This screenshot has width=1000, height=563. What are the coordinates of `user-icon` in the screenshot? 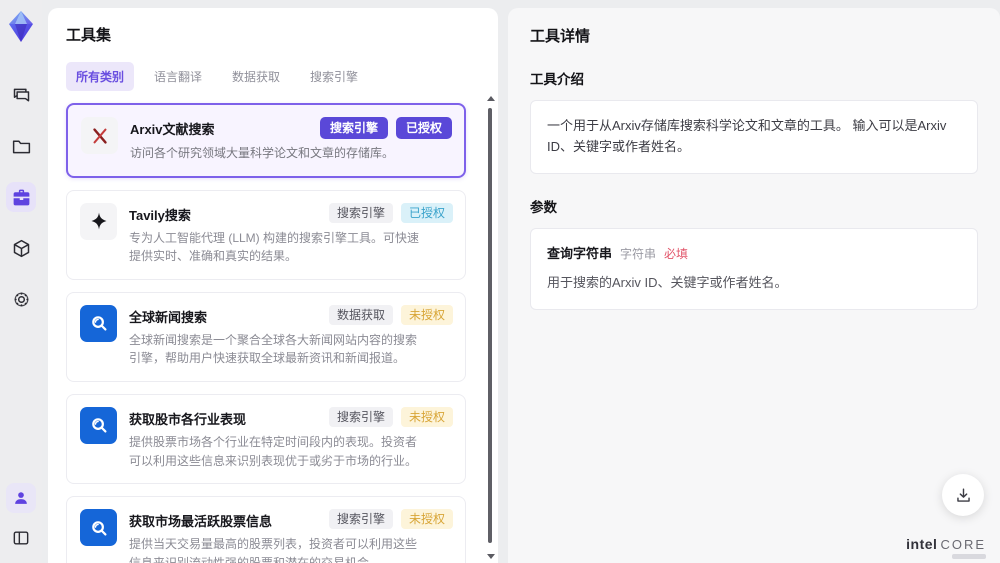 It's located at (21, 498).